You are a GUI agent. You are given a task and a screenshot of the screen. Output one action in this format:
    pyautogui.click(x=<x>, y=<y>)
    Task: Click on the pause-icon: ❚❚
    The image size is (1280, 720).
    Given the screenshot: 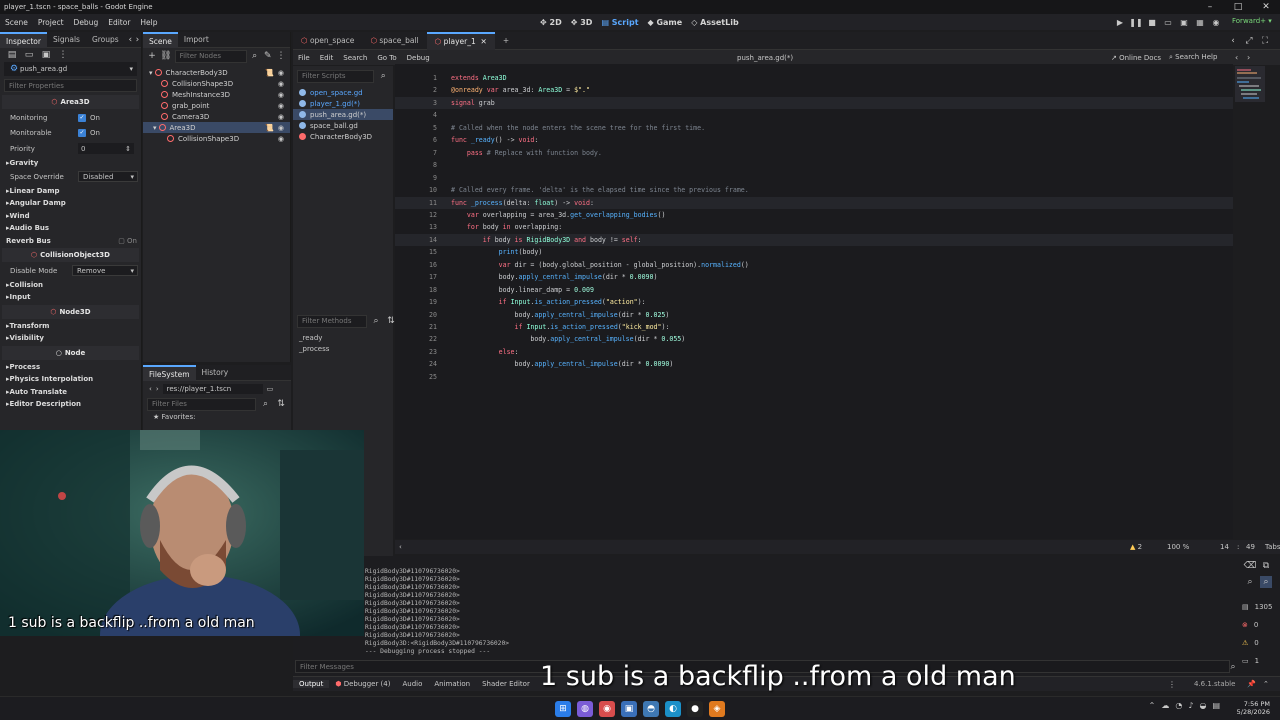 What is the action you would take?
    pyautogui.click(x=1135, y=22)
    